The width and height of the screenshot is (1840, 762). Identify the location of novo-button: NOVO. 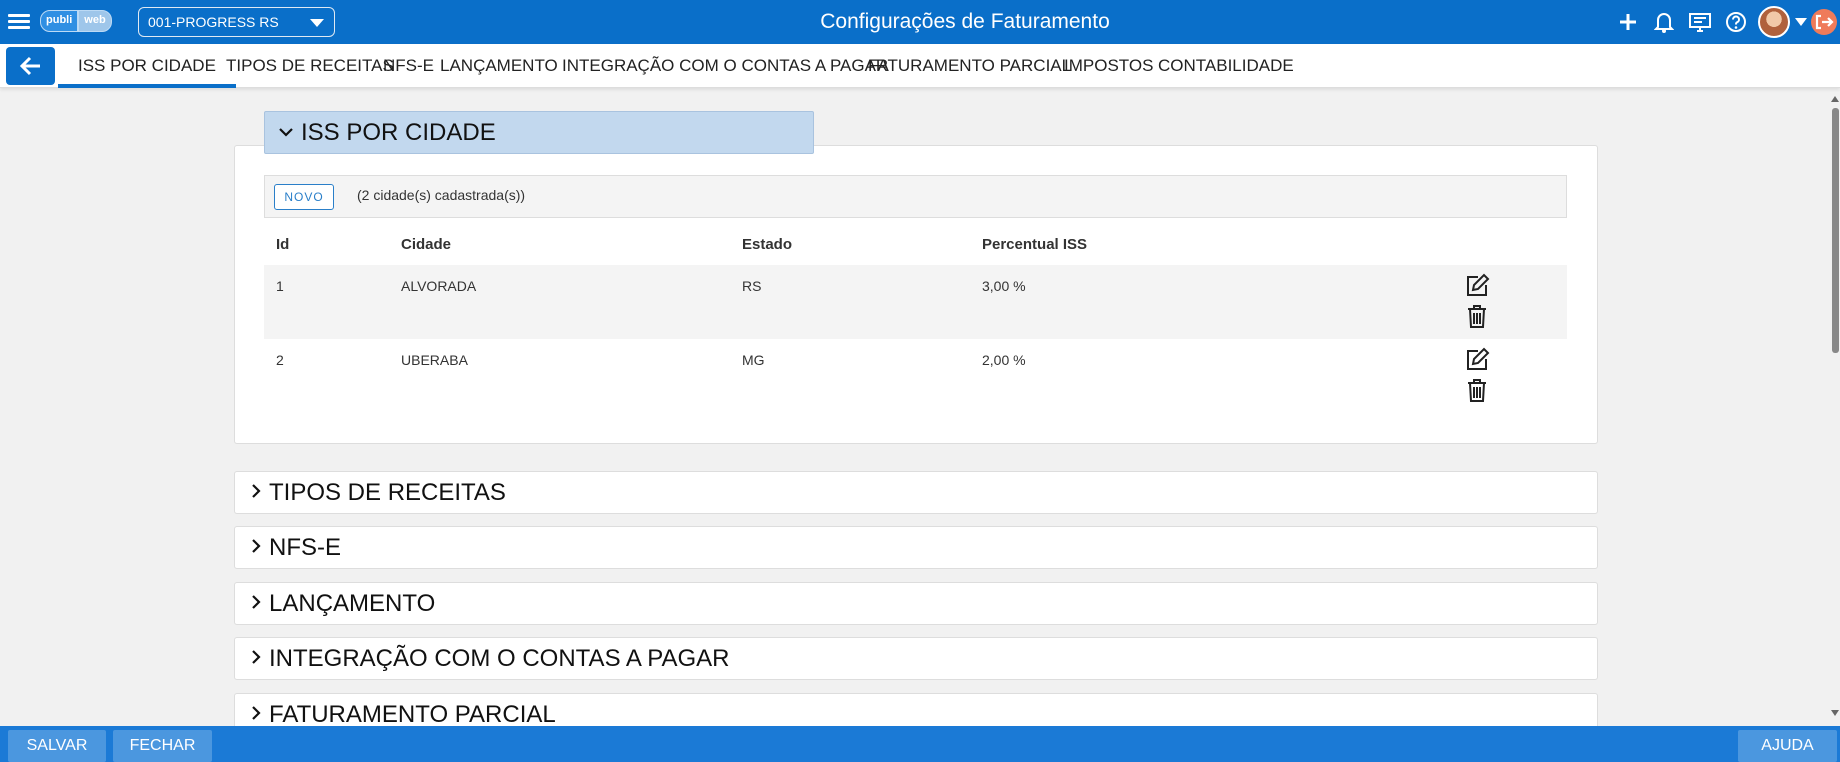
(304, 197).